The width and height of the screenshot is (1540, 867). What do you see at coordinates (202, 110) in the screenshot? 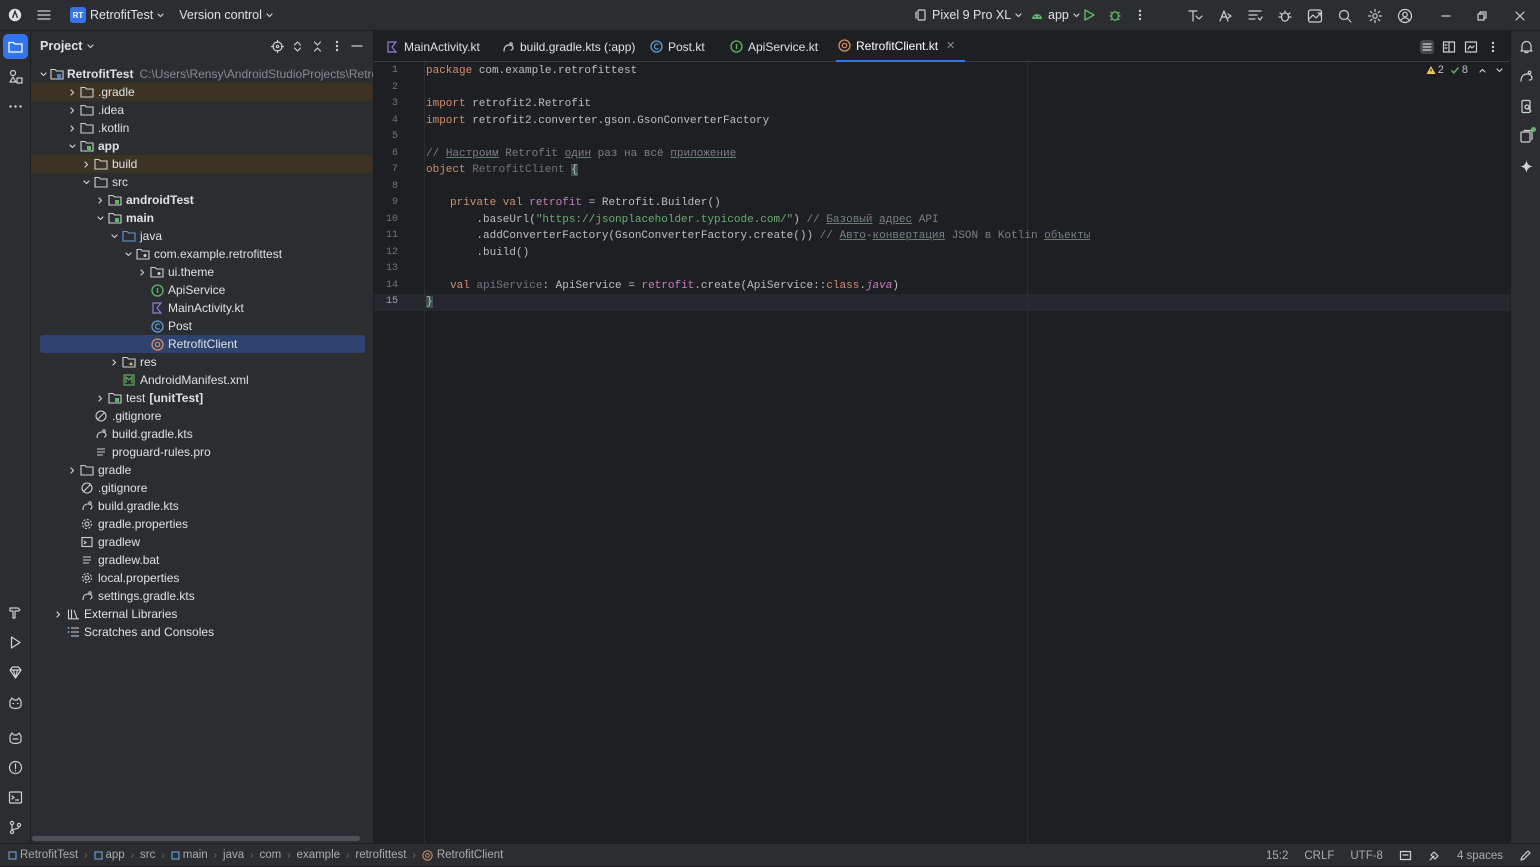
I see `tree-item: .idea` at bounding box center [202, 110].